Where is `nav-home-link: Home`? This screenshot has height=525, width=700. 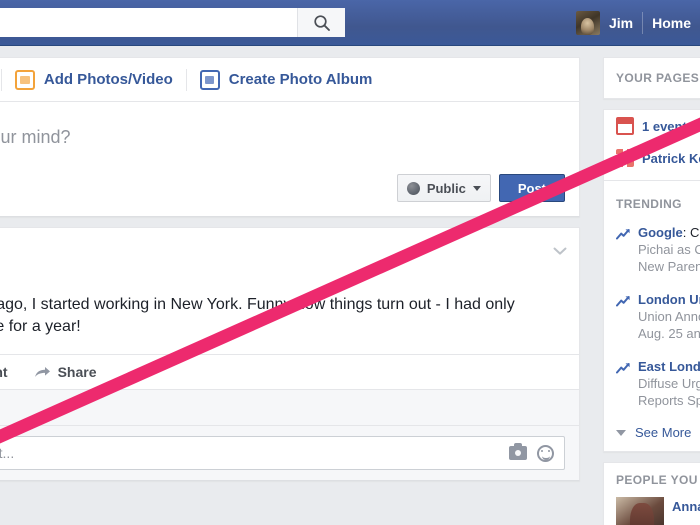
nav-home-link: Home is located at coordinates (671, 23).